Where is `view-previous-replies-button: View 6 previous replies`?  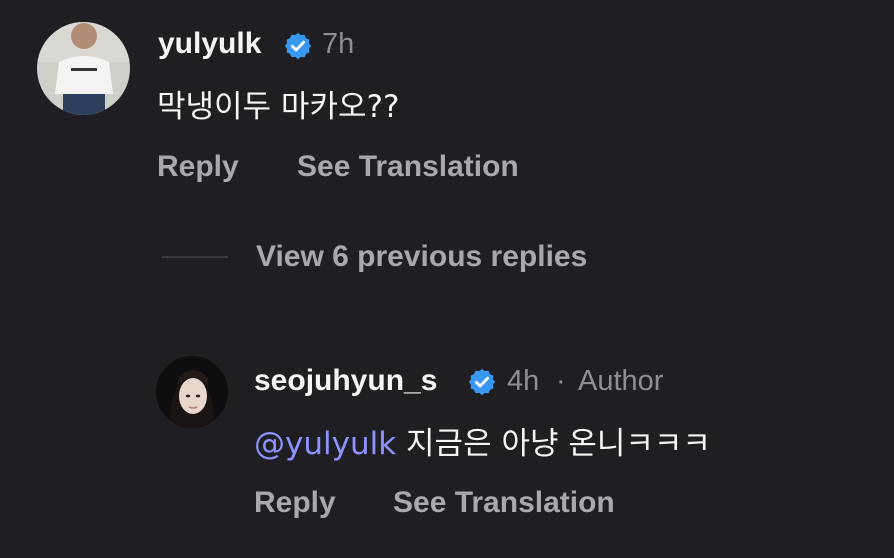 view-previous-replies-button: View 6 previous replies is located at coordinates (421, 257).